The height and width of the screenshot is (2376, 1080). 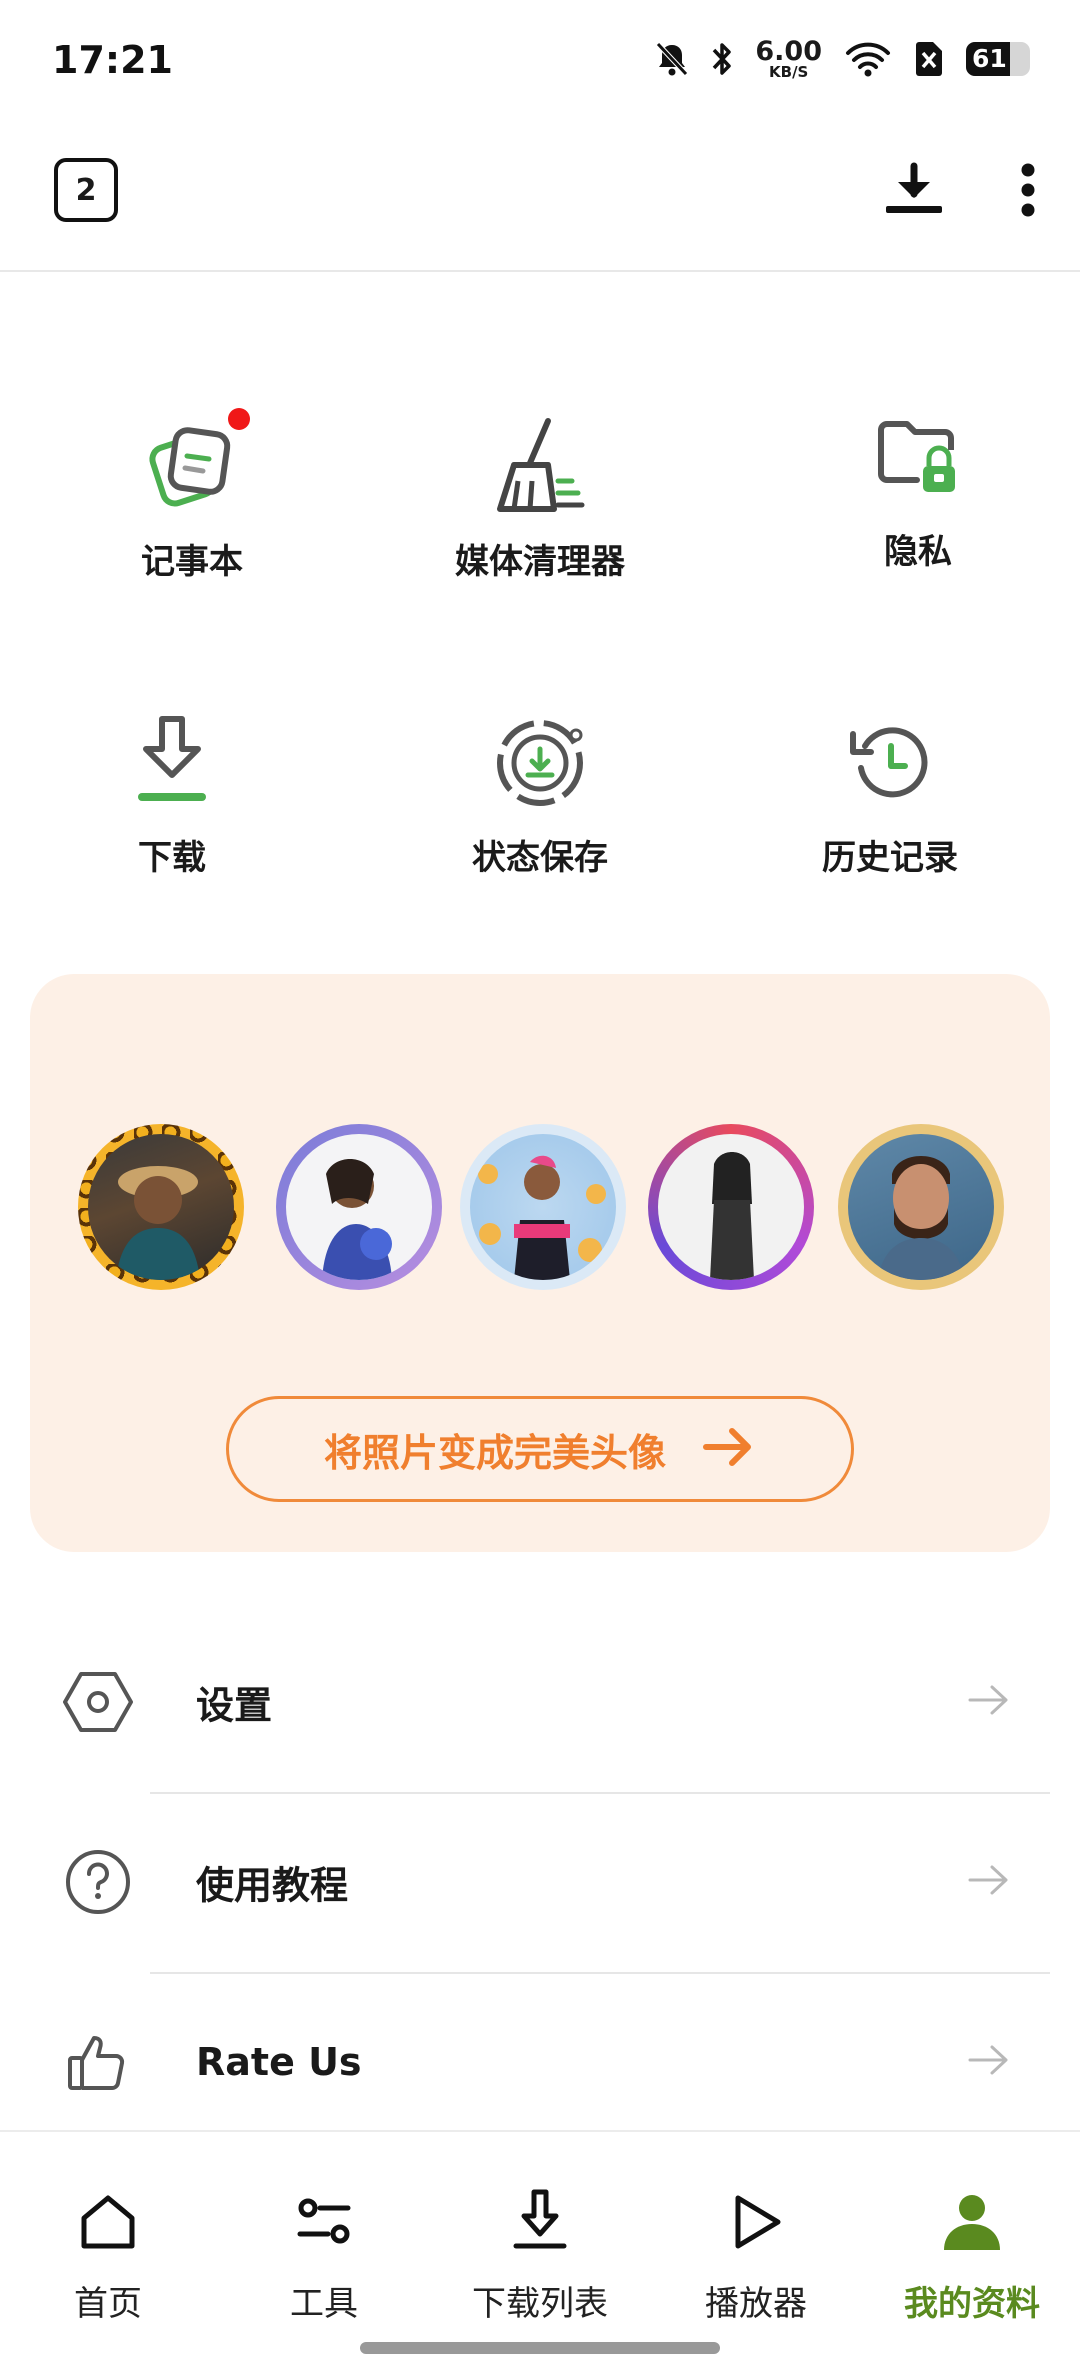 What do you see at coordinates (540, 761) in the screenshot?
I see `status-saver-icon` at bounding box center [540, 761].